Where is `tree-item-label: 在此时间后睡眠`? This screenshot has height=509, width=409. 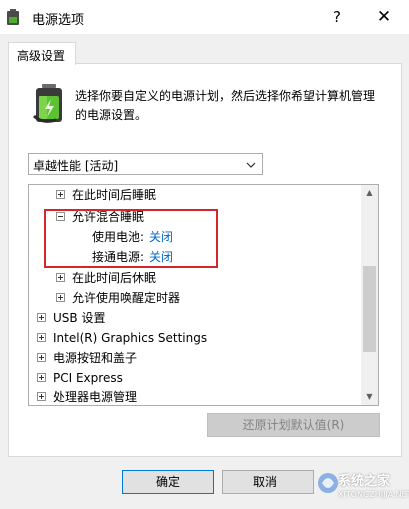 tree-item-label: 在此时间后睡眠 is located at coordinates (114, 195).